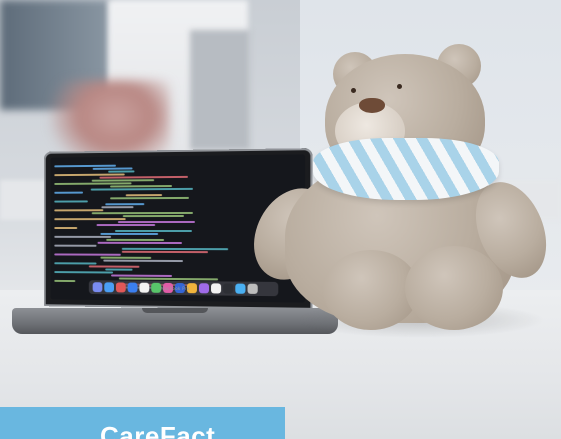 The height and width of the screenshot is (439, 561). Describe the element at coordinates (158, 430) in the screenshot. I see `banner-title: CareFact` at that location.